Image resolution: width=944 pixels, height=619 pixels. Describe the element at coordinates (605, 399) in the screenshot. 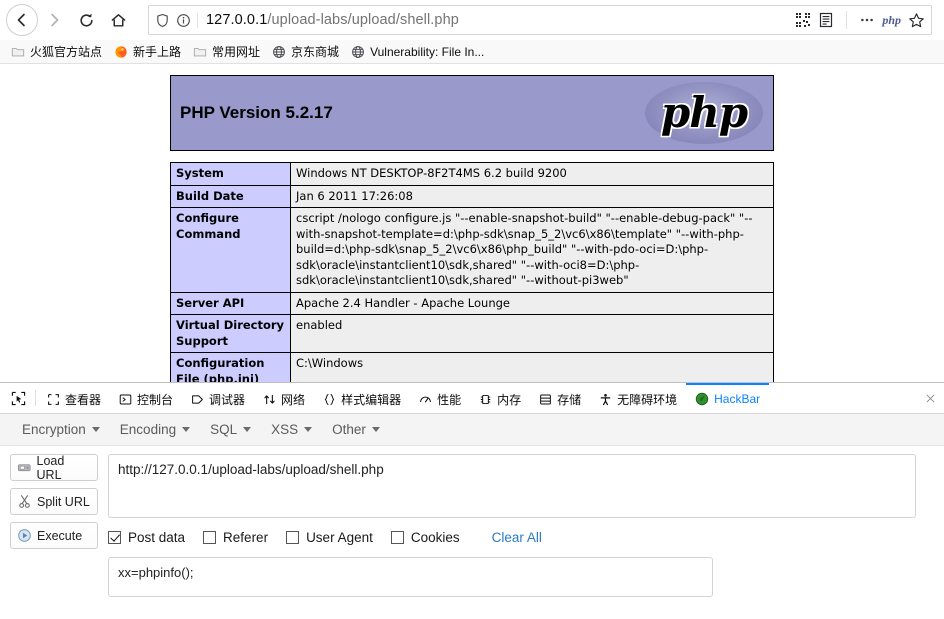

I see `accessibility-icon` at that location.